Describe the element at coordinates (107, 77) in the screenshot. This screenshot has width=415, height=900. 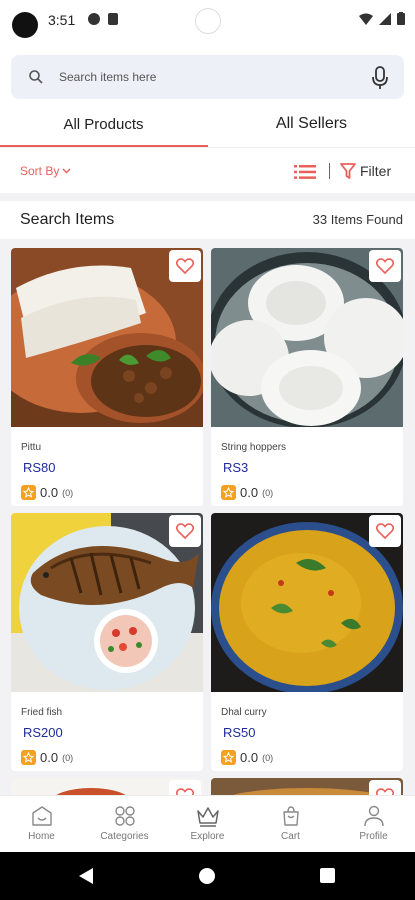
I see `search-input: Search items here` at that location.